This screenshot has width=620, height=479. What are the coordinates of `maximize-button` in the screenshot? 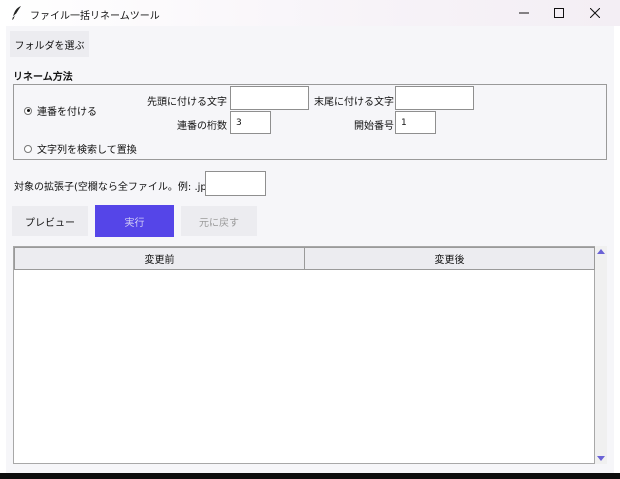 It's located at (559, 13).